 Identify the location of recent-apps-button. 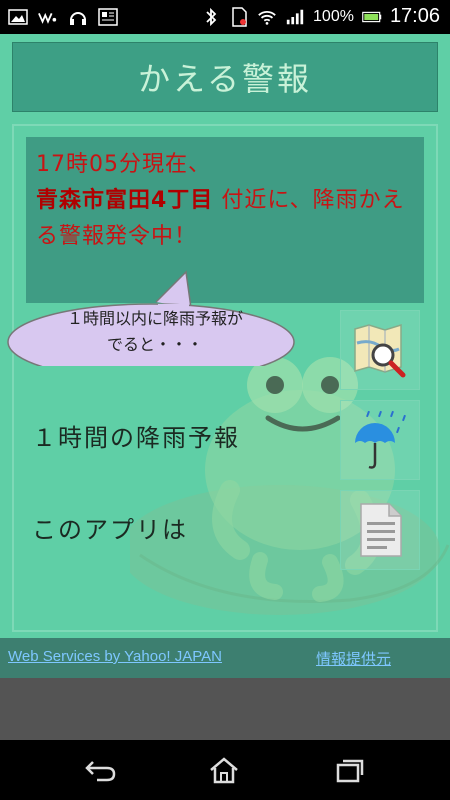
(350, 770).